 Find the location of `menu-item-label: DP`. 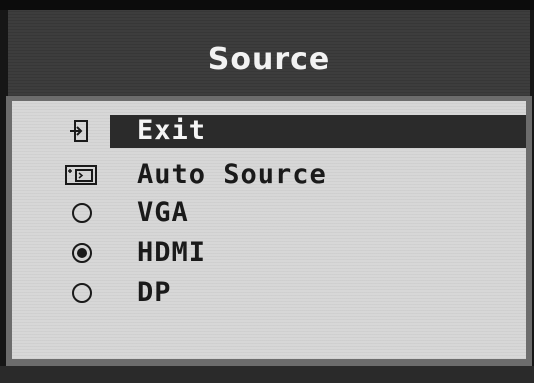

menu-item-label: DP is located at coordinates (154, 292).